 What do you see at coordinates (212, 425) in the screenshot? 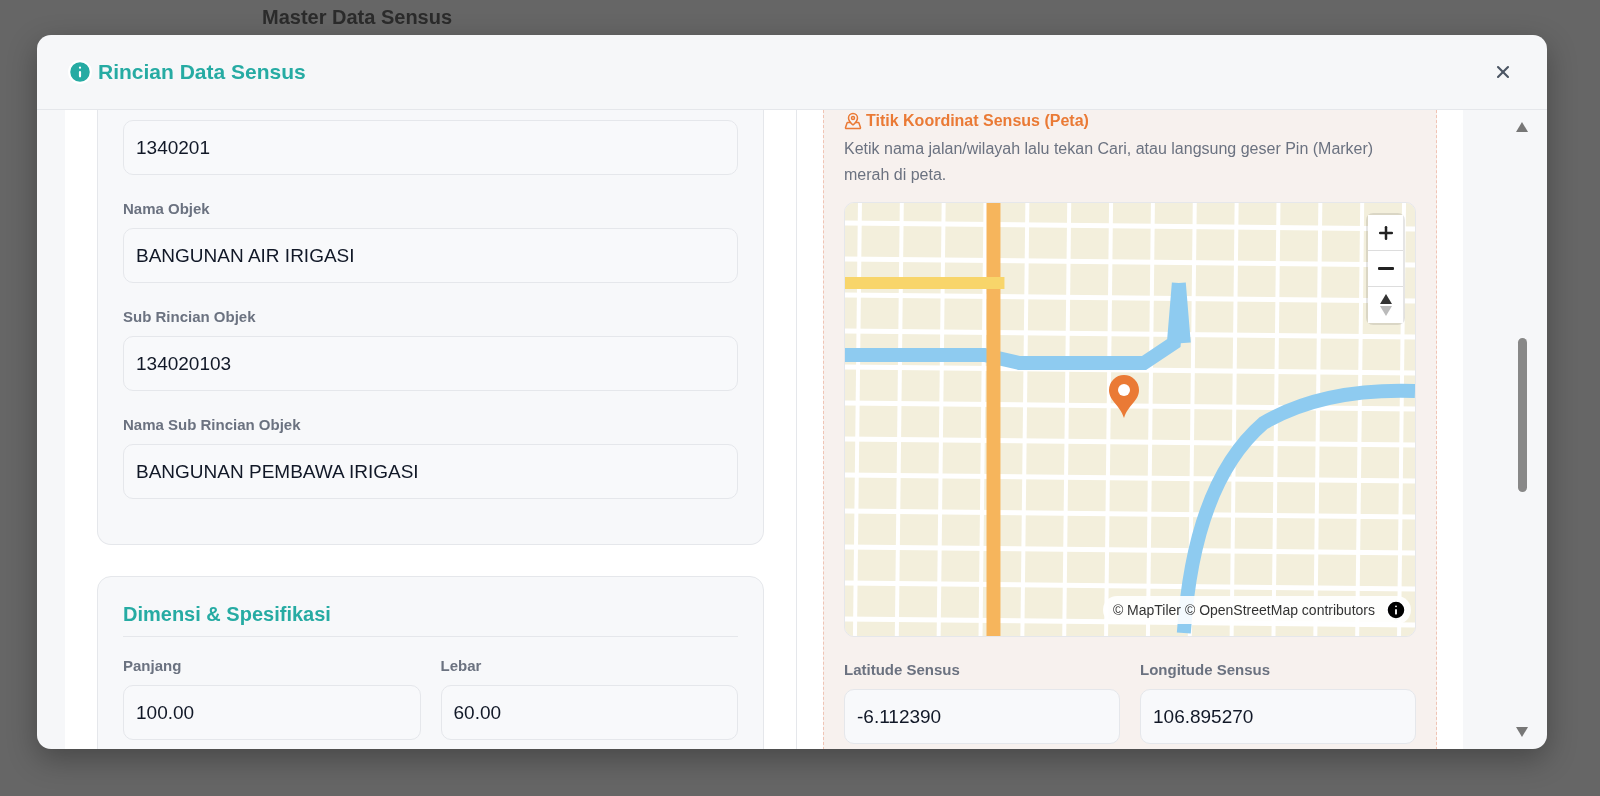
I see `field-label: Nama Sub Rincian Objek` at bounding box center [212, 425].